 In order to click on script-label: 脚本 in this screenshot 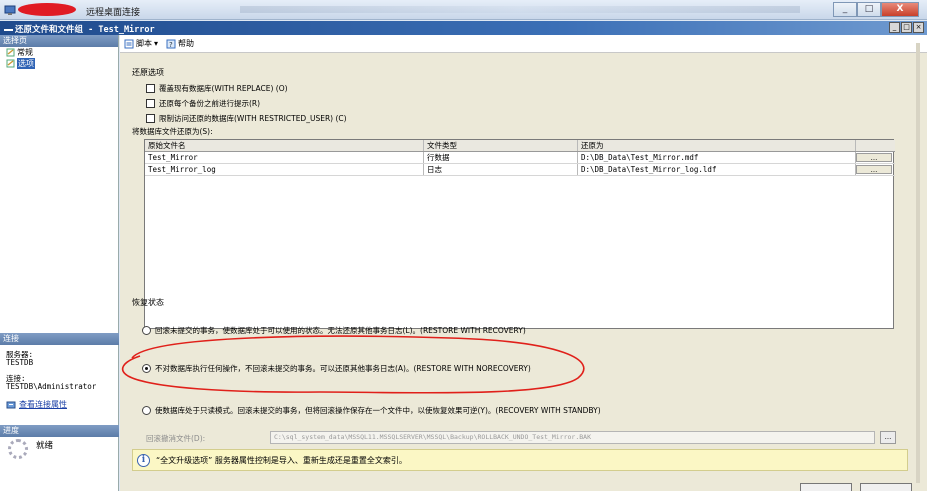, I will do `click(144, 43)`.